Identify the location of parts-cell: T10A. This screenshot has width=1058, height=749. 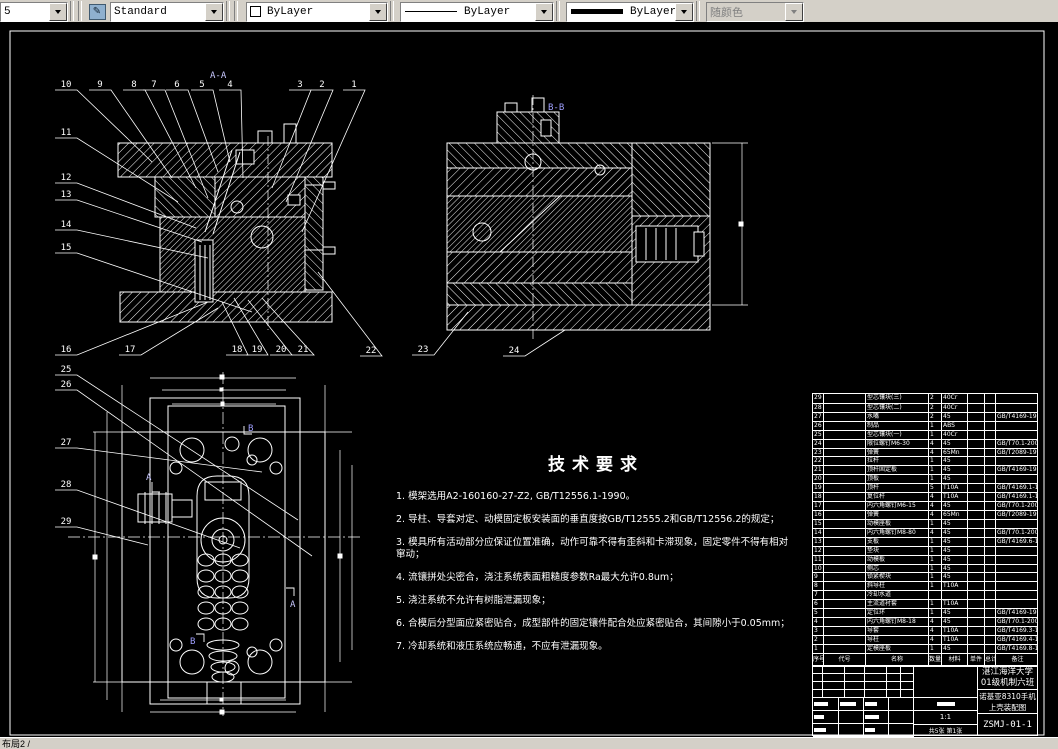
(955, 586).